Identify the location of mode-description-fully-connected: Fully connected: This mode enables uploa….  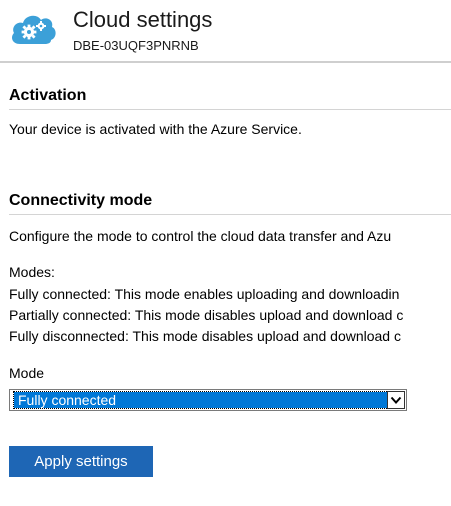
(204, 294).